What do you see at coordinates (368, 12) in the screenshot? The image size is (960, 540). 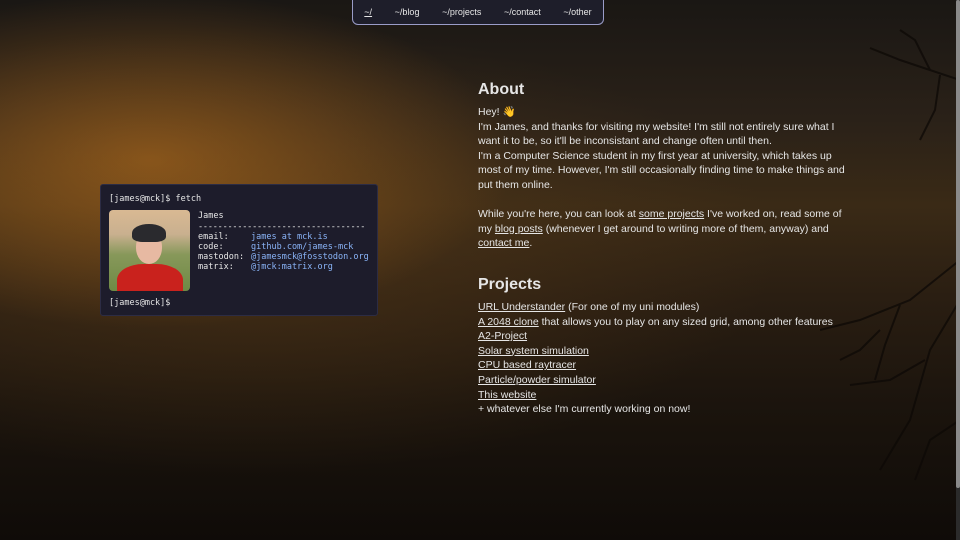 I see `nav-link-home: ~/` at bounding box center [368, 12].